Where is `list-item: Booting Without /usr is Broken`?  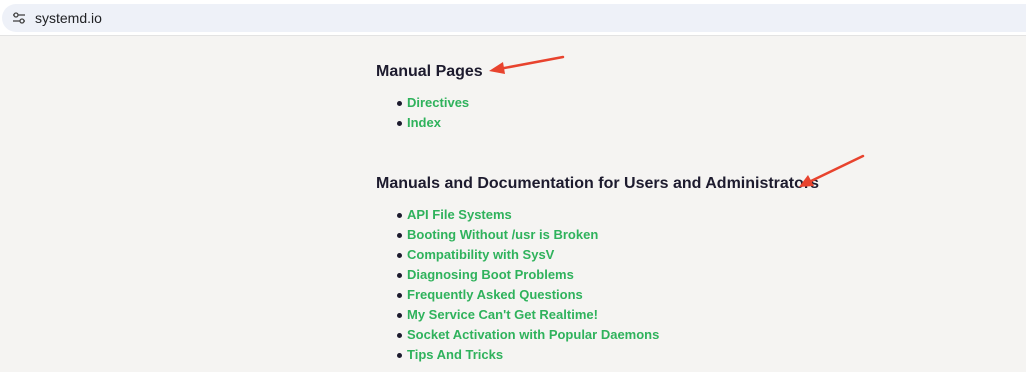
list-item: Booting Without /usr is Broken is located at coordinates (517, 235).